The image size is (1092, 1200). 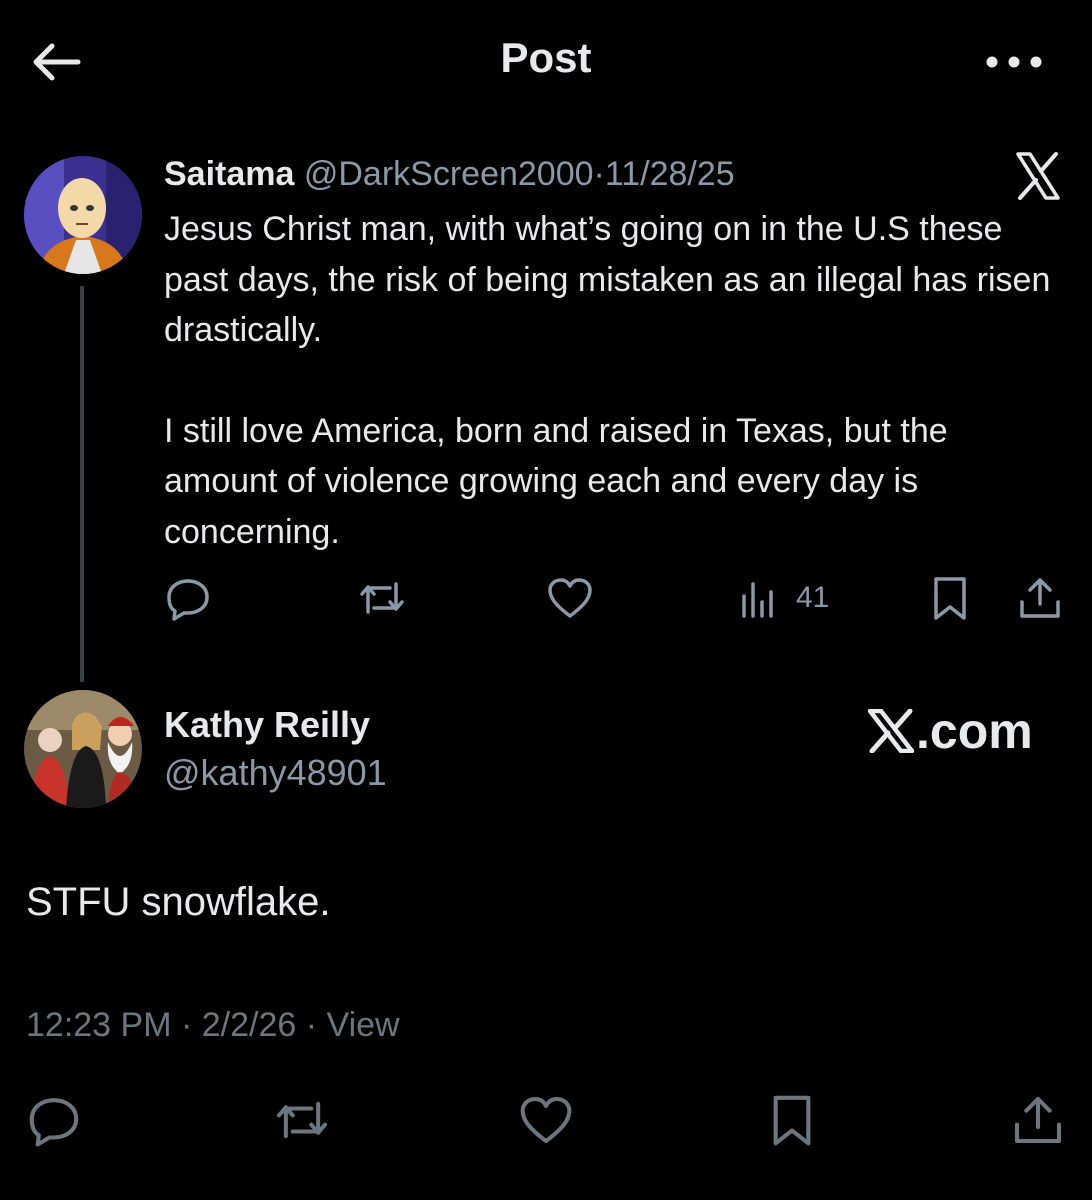 I want to click on post-date: 11/28/25, so click(x=670, y=174).